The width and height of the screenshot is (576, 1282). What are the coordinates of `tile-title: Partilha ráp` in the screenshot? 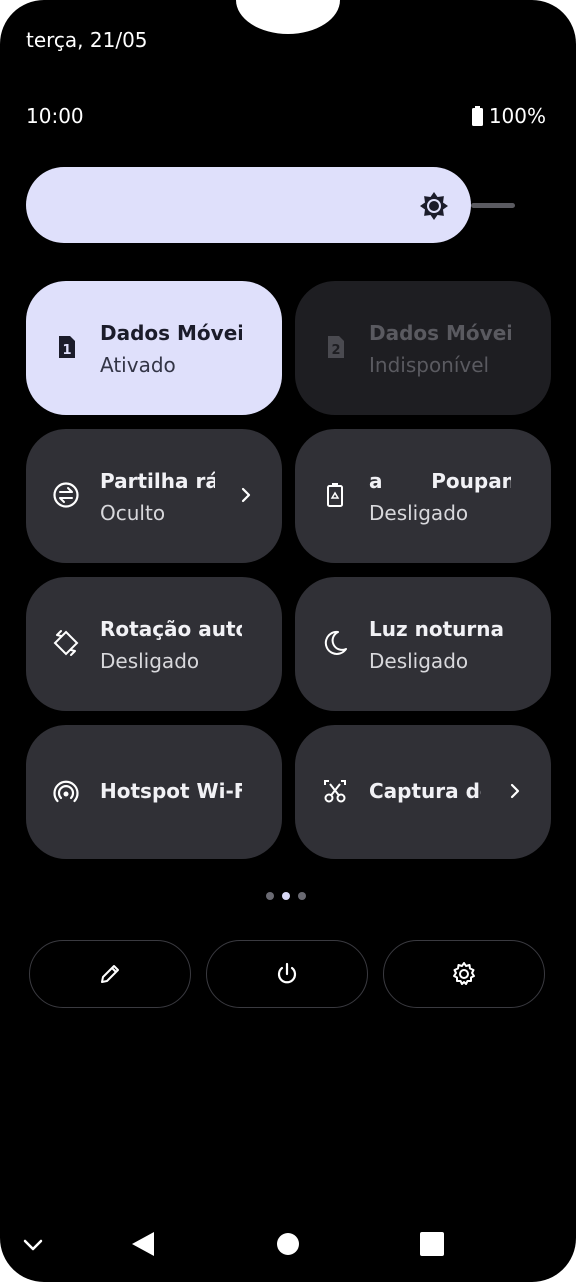 It's located at (157, 481).